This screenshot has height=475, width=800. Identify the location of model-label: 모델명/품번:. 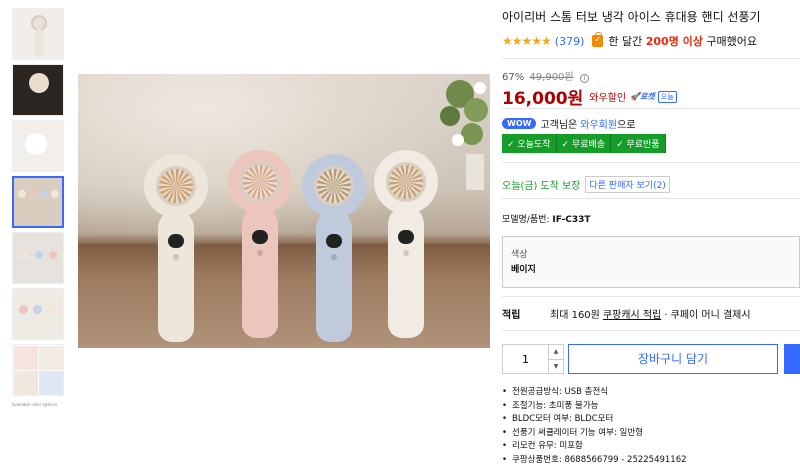
(526, 220).